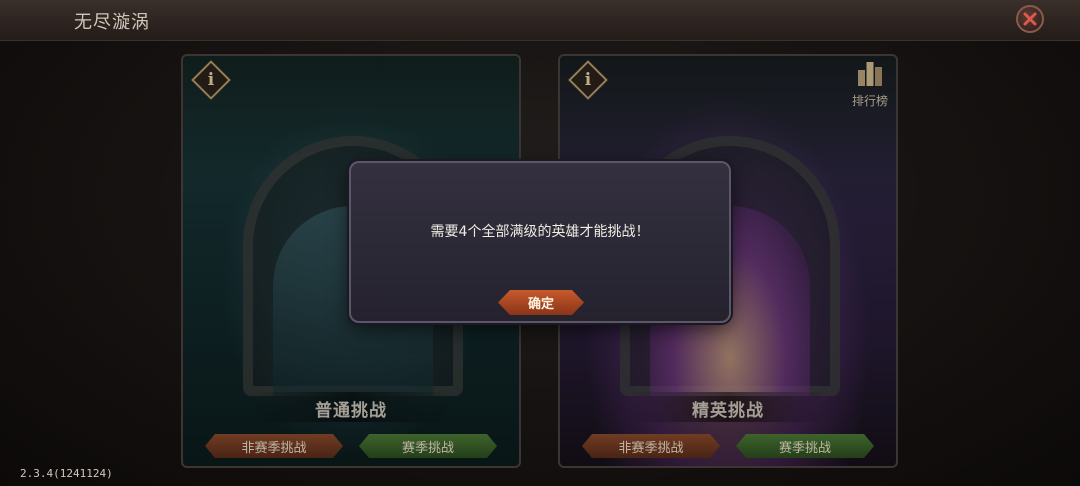  What do you see at coordinates (112, 22) in the screenshot?
I see `page-title: 无尽漩涡` at bounding box center [112, 22].